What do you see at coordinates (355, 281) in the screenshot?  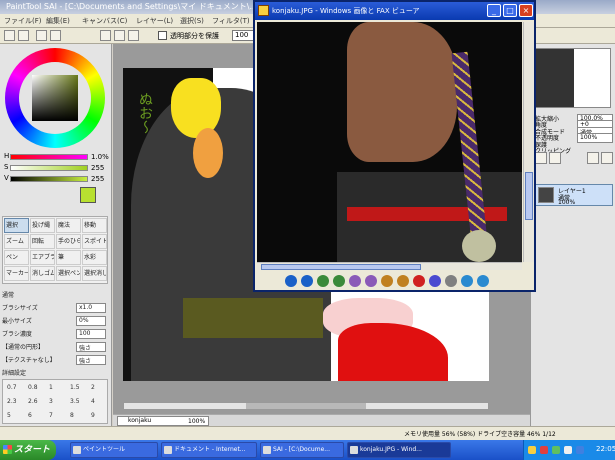 I see `slideshow-icon` at bounding box center [355, 281].